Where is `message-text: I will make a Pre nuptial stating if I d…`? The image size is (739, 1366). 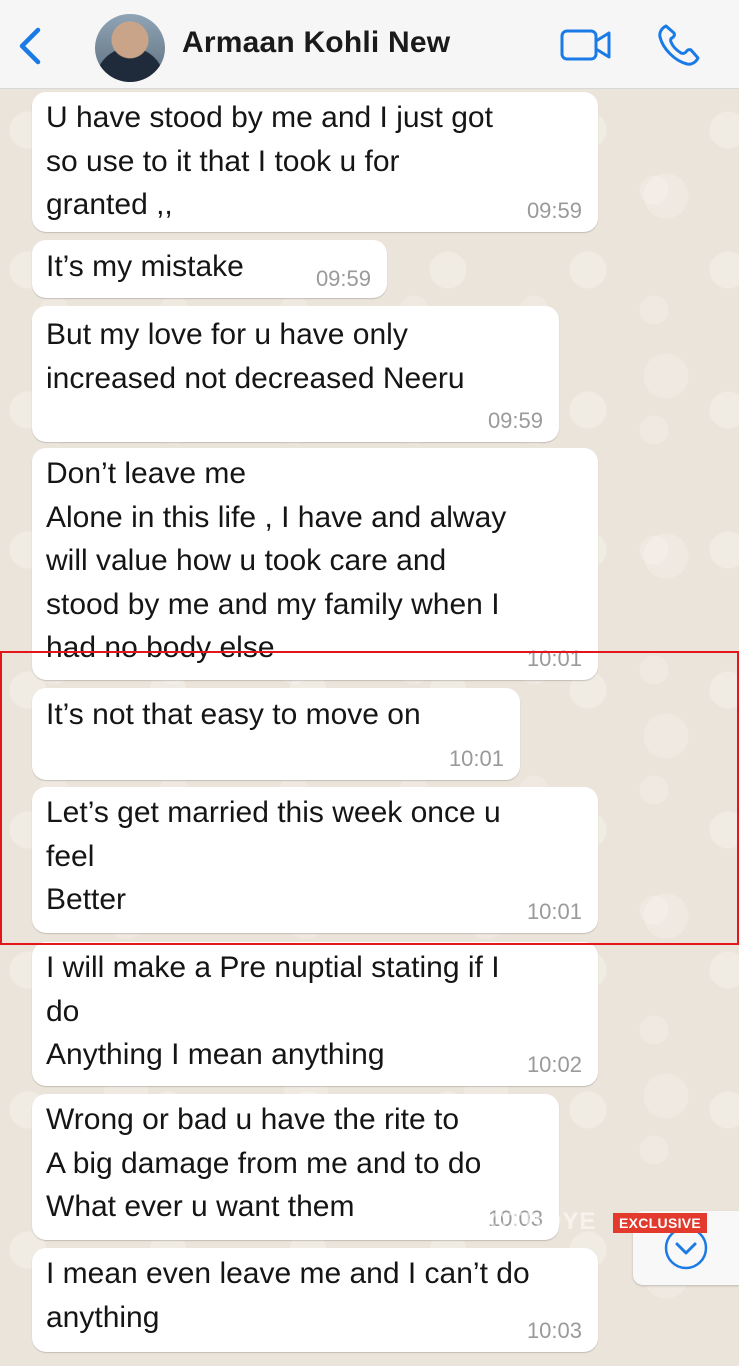
message-text: I will make a Pre nuptial stating if I d… is located at coordinates (273, 1011).